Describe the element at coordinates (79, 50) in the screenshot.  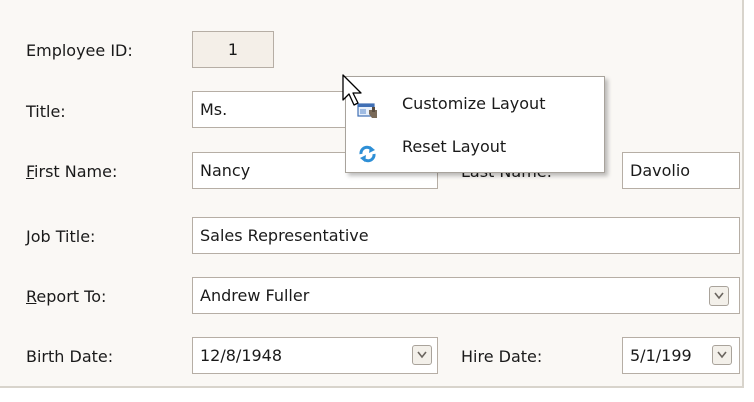
I see `employee-id-label: Employee ID:` at that location.